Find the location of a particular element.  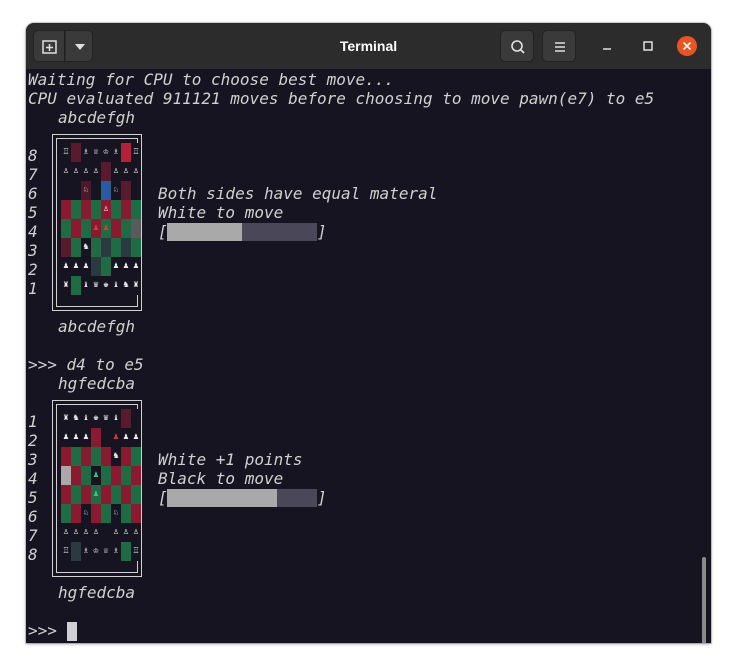

close-icon is located at coordinates (687, 46).